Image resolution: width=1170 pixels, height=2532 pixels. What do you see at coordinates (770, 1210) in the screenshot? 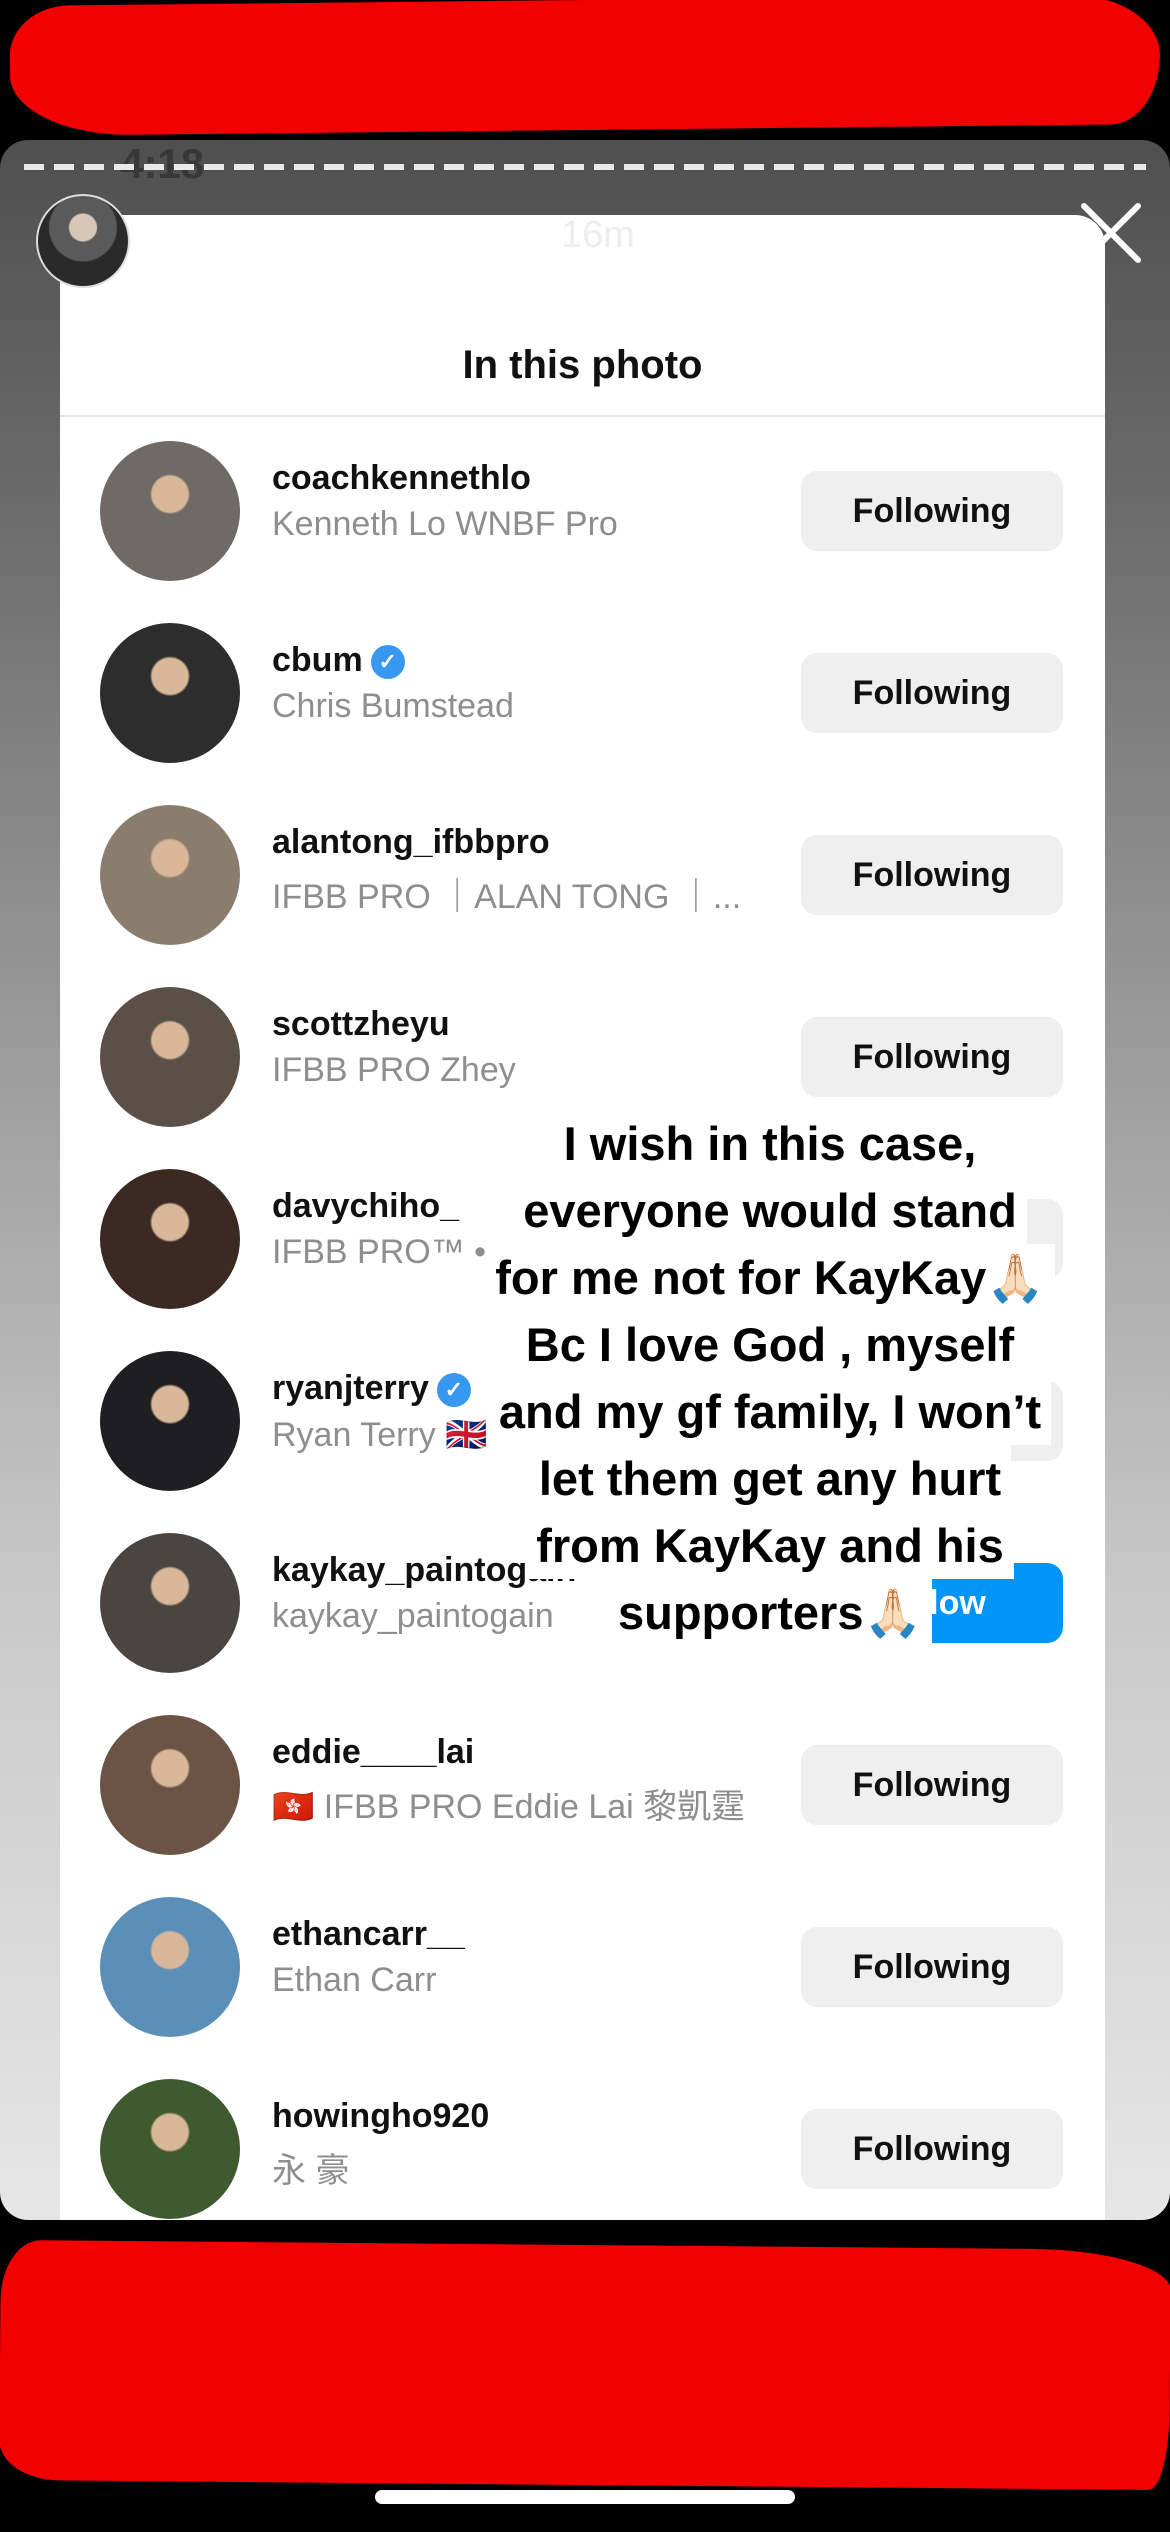
I see `overlay-line: everyone would stand` at bounding box center [770, 1210].